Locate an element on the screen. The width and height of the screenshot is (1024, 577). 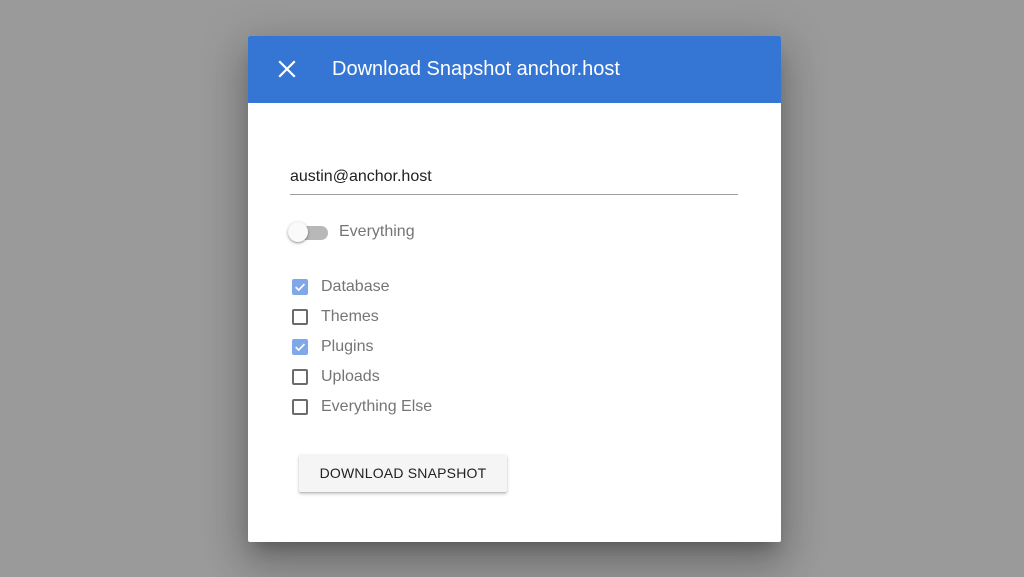
option-database: Database is located at coordinates (442, 287).